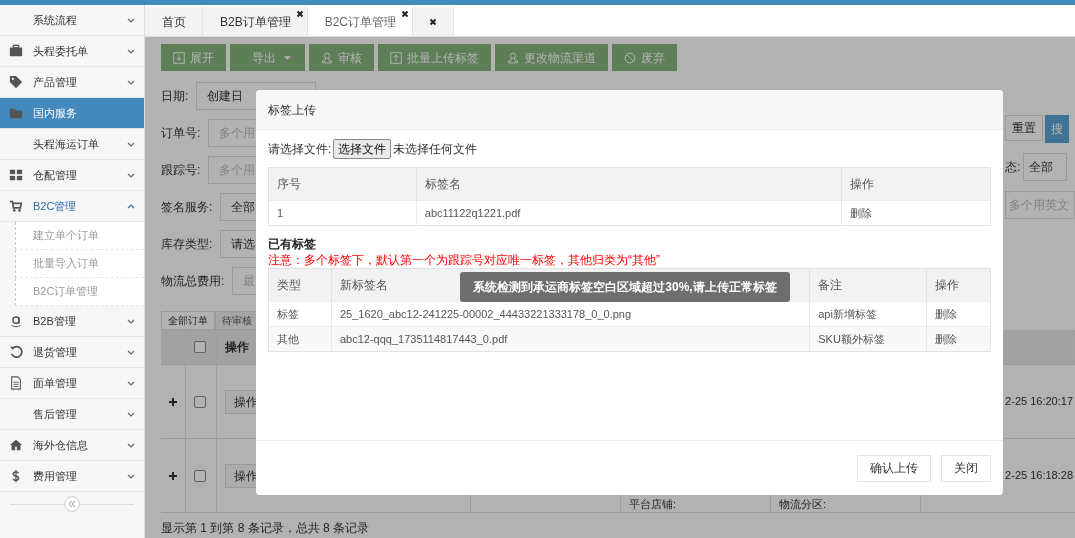 This screenshot has height=538, width=1075. Describe the element at coordinates (300, 285) in the screenshot. I see `column-header: 类型` at that location.